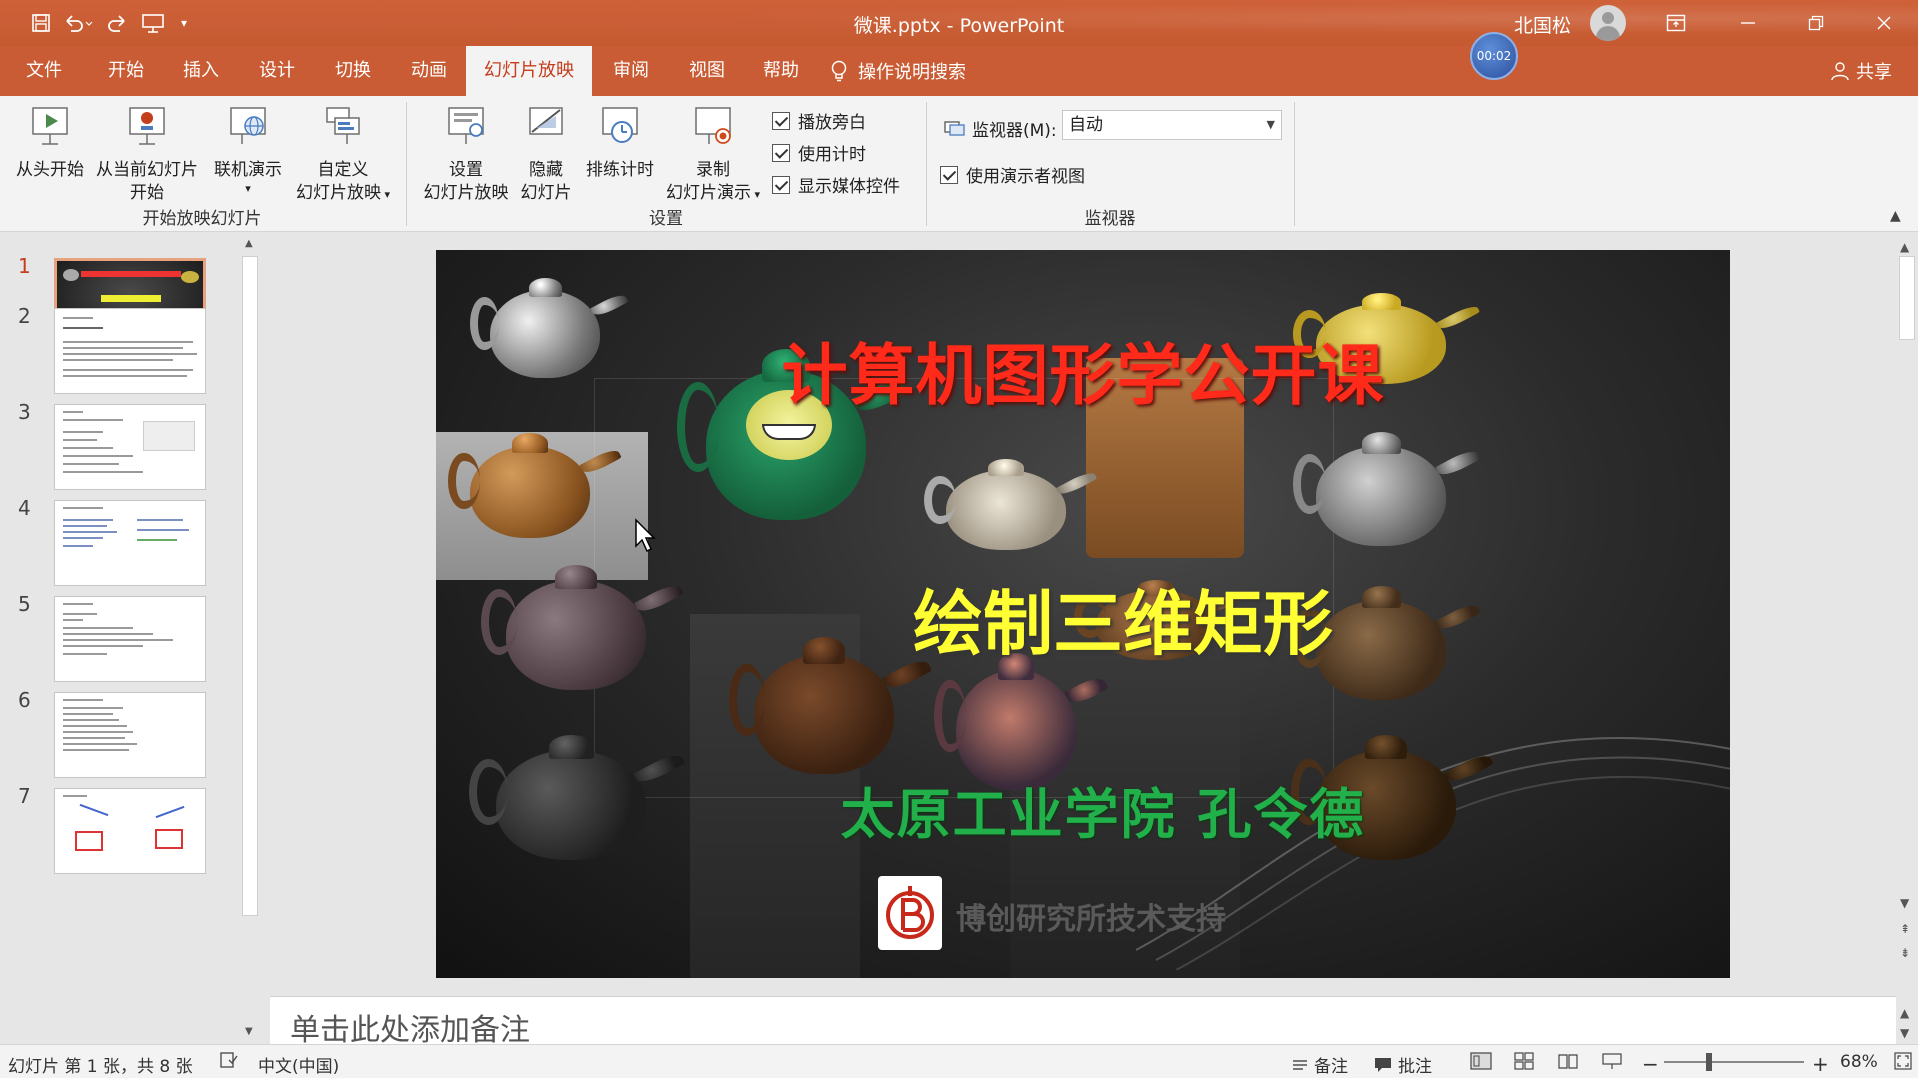 The image size is (1918, 1078). Describe the element at coordinates (1905, 953) in the screenshot. I see `next-slide-icon: ⇟` at that location.